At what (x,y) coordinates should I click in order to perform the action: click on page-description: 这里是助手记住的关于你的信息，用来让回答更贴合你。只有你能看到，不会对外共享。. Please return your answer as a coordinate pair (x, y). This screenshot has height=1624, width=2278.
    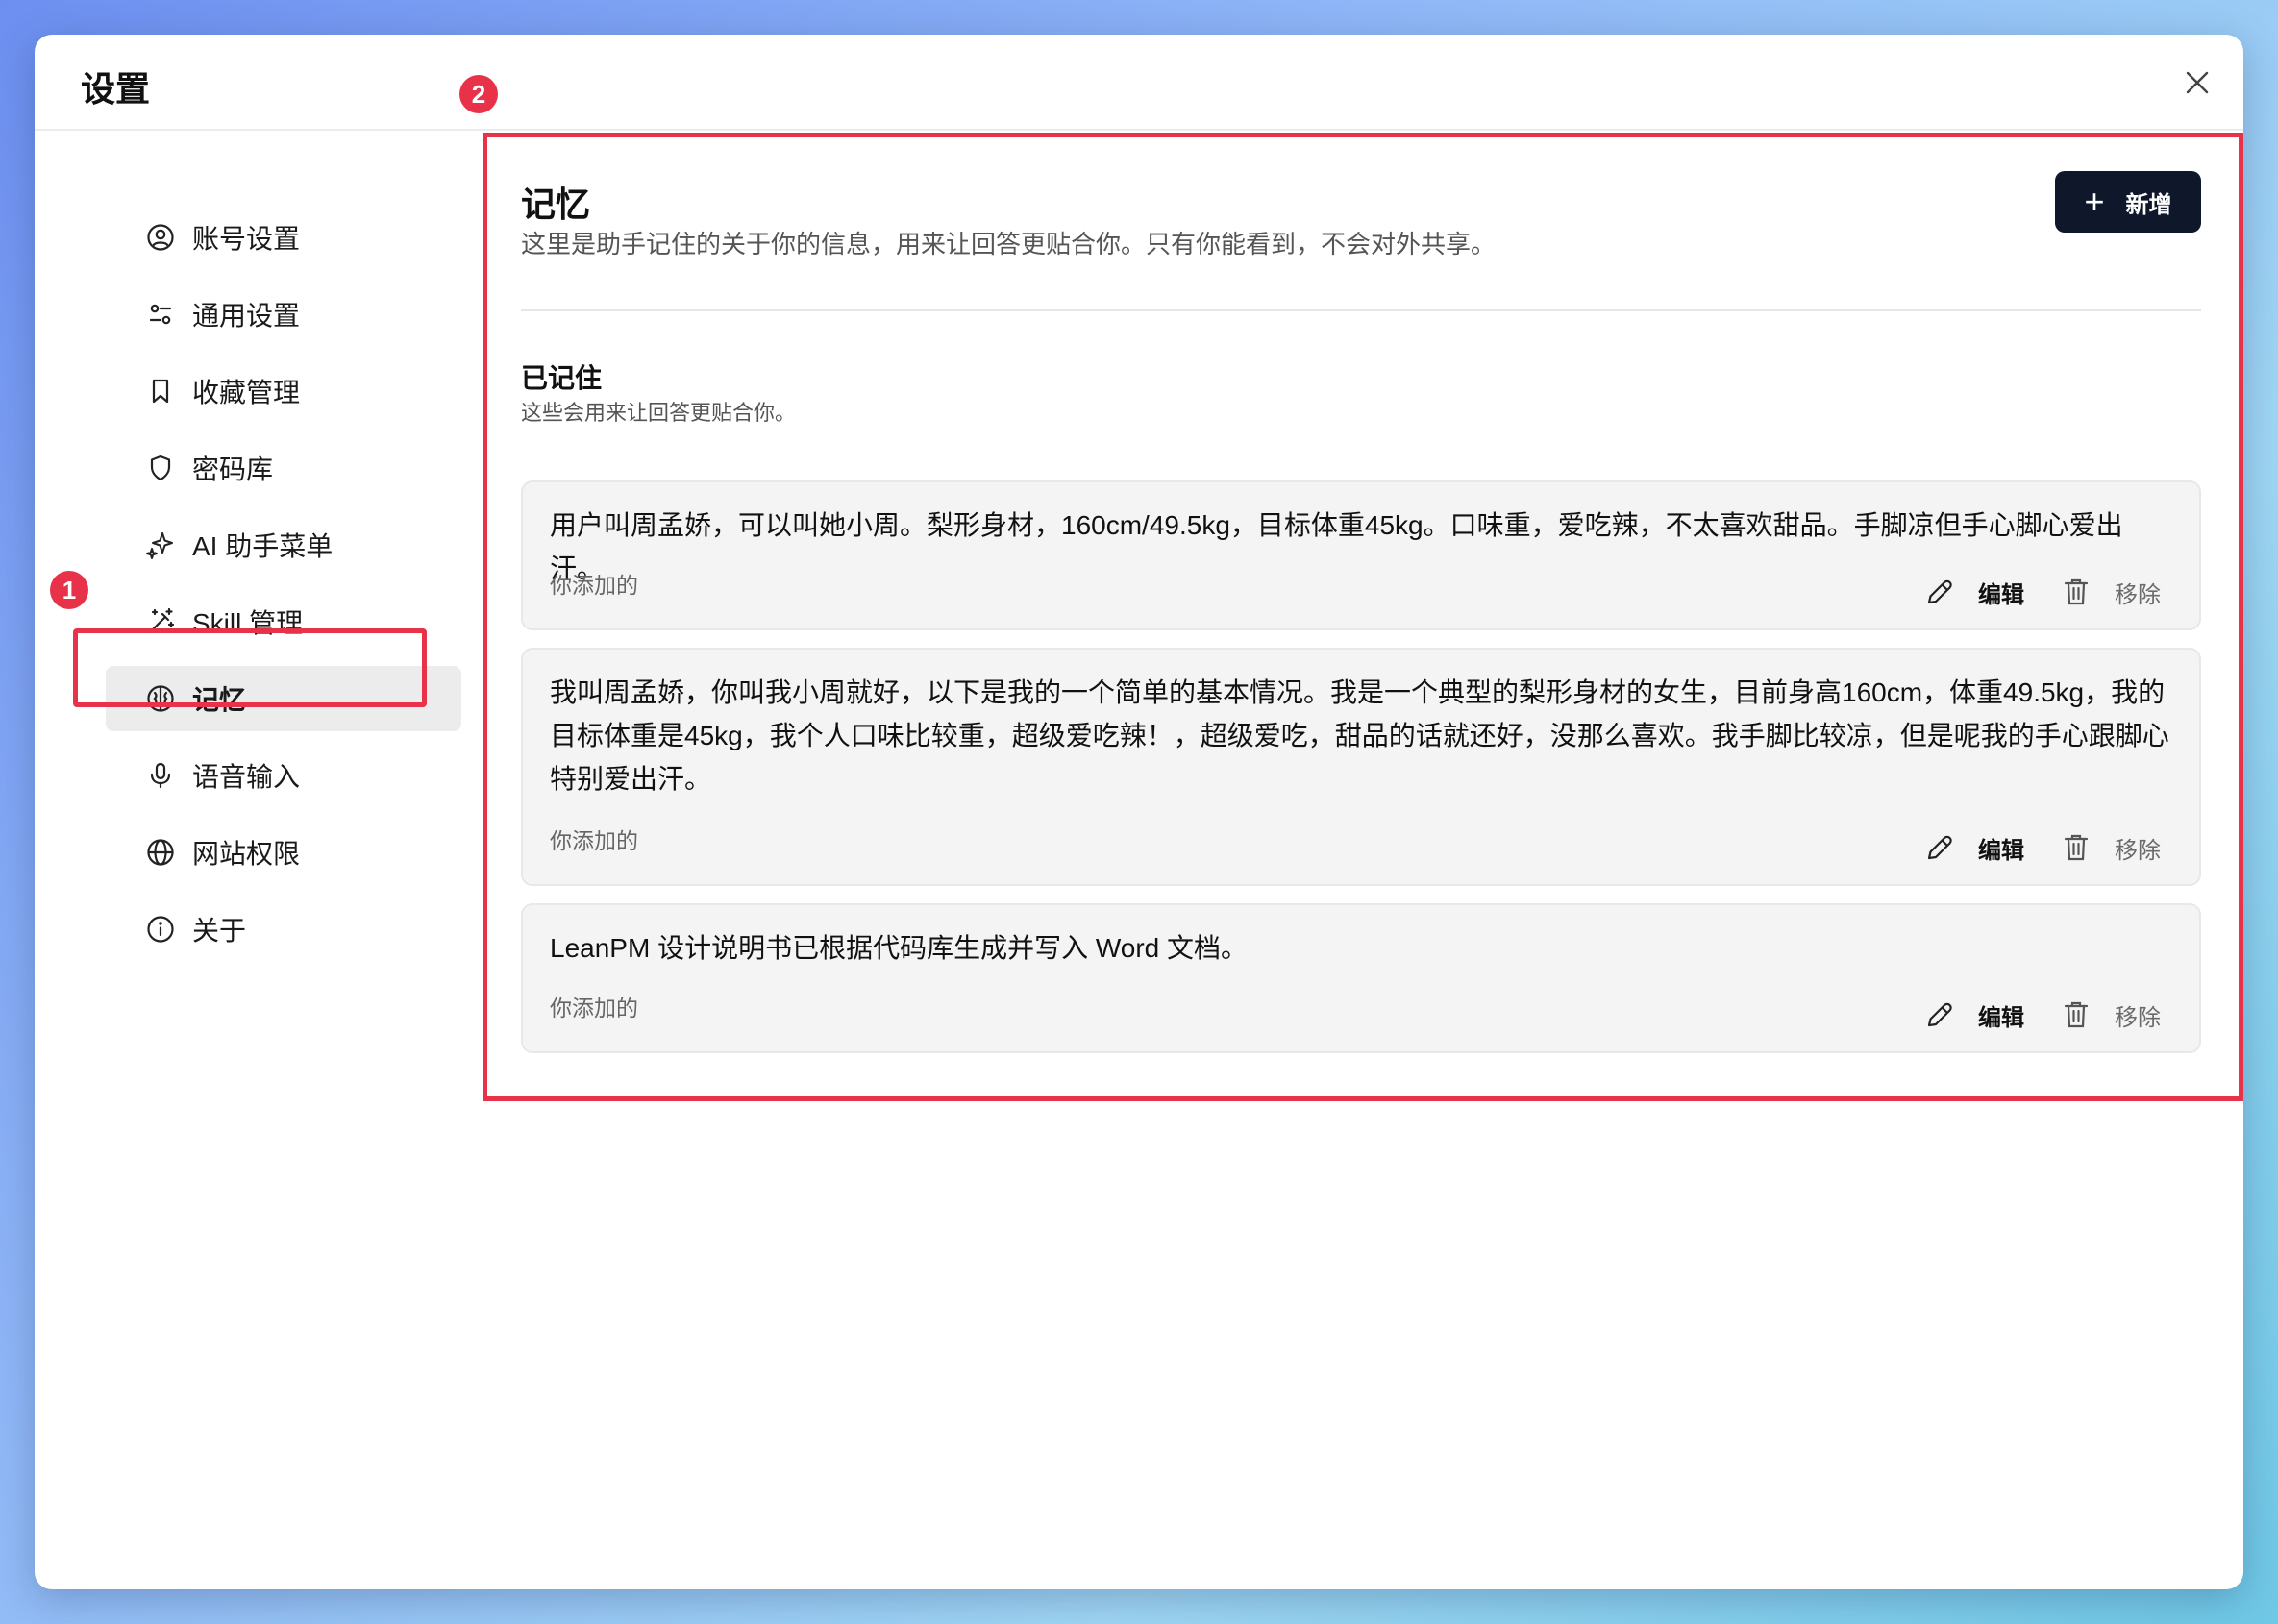
    Looking at the image, I should click on (1009, 244).